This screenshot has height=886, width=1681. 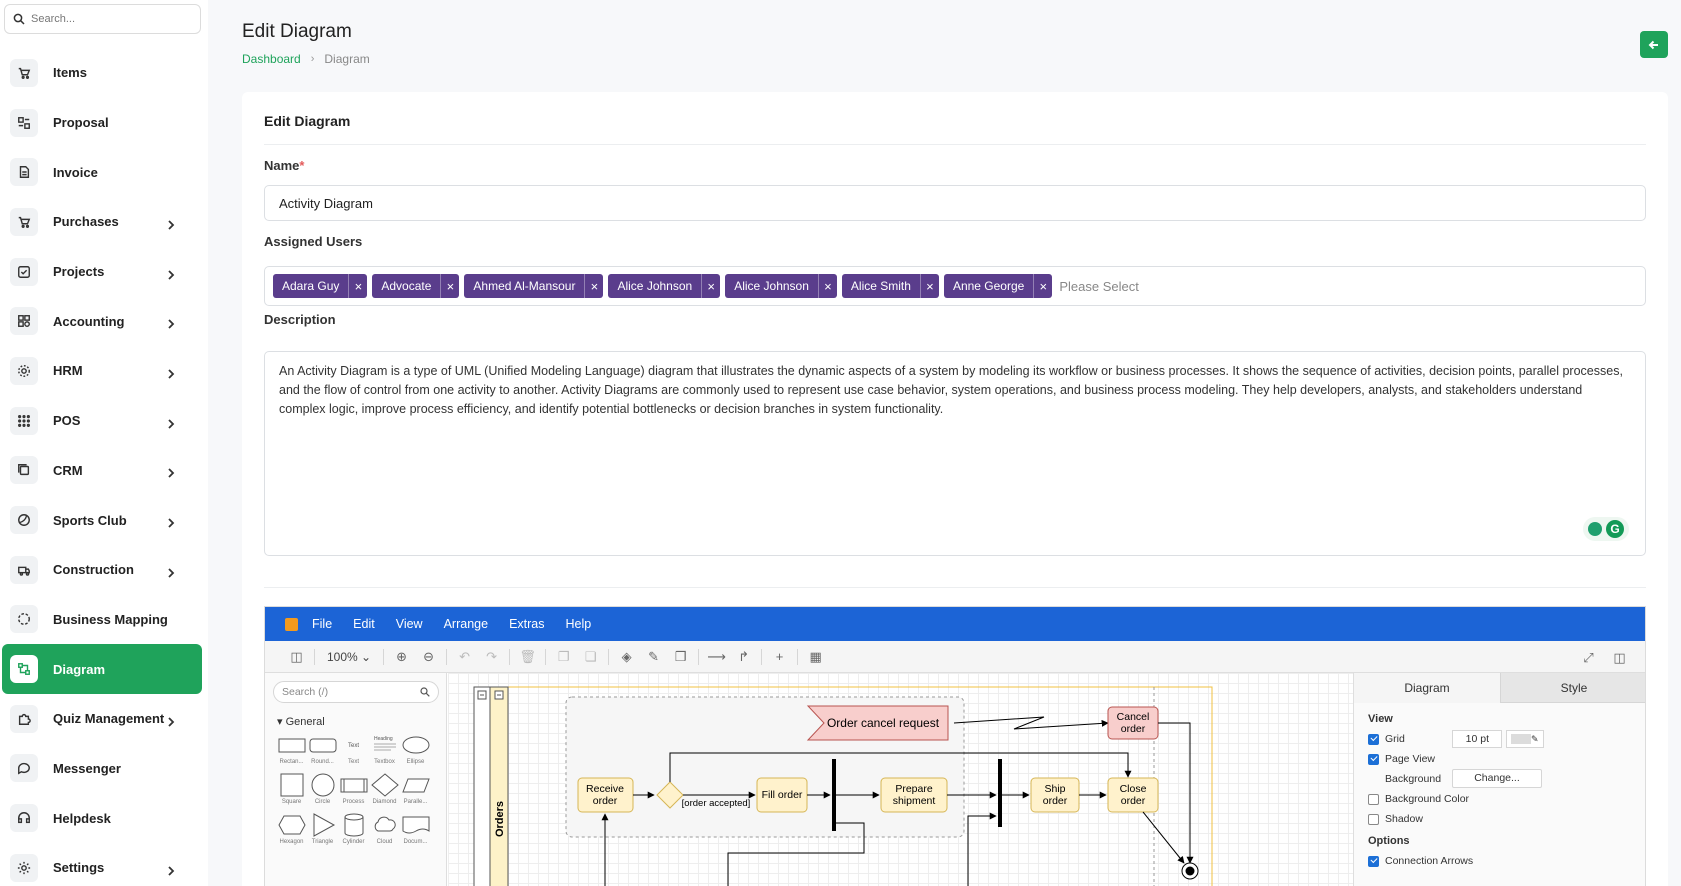 I want to click on shape-diamond: Diamond, so click(x=384, y=789).